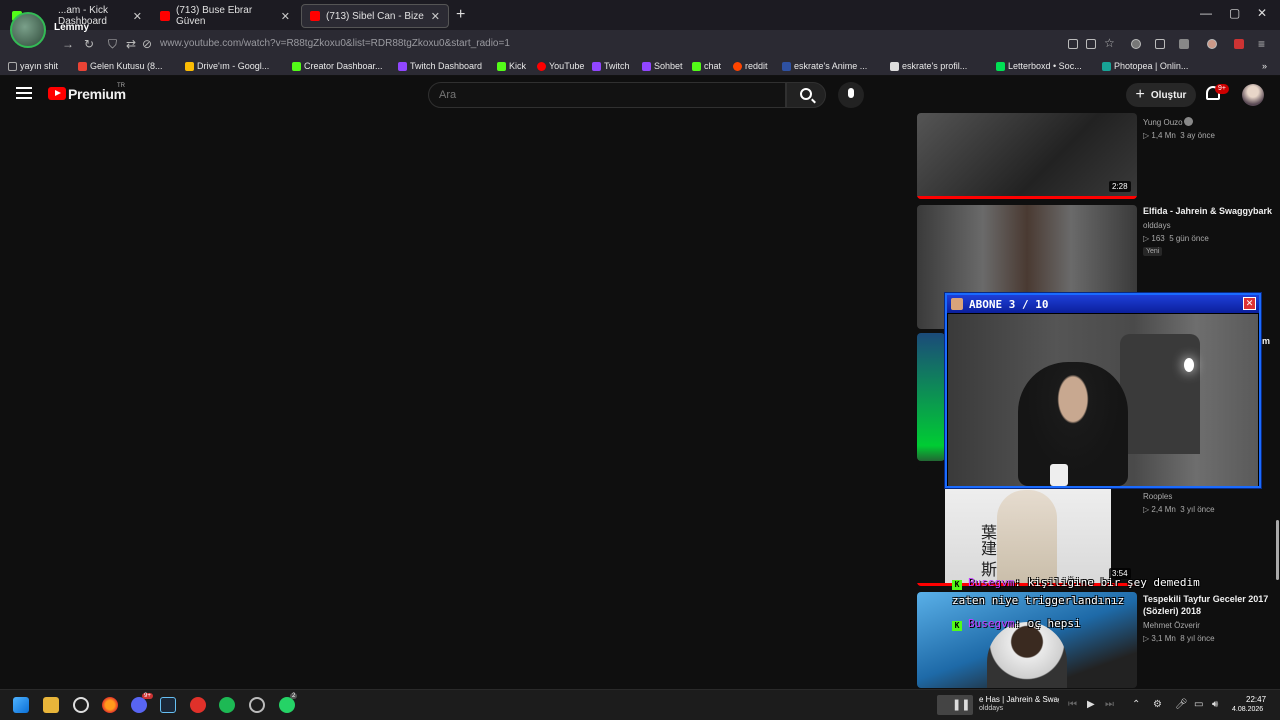 Image resolution: width=1280 pixels, height=720 pixels. What do you see at coordinates (1262, 13) in the screenshot?
I see `window-close-icon: ✕` at bounding box center [1262, 13].